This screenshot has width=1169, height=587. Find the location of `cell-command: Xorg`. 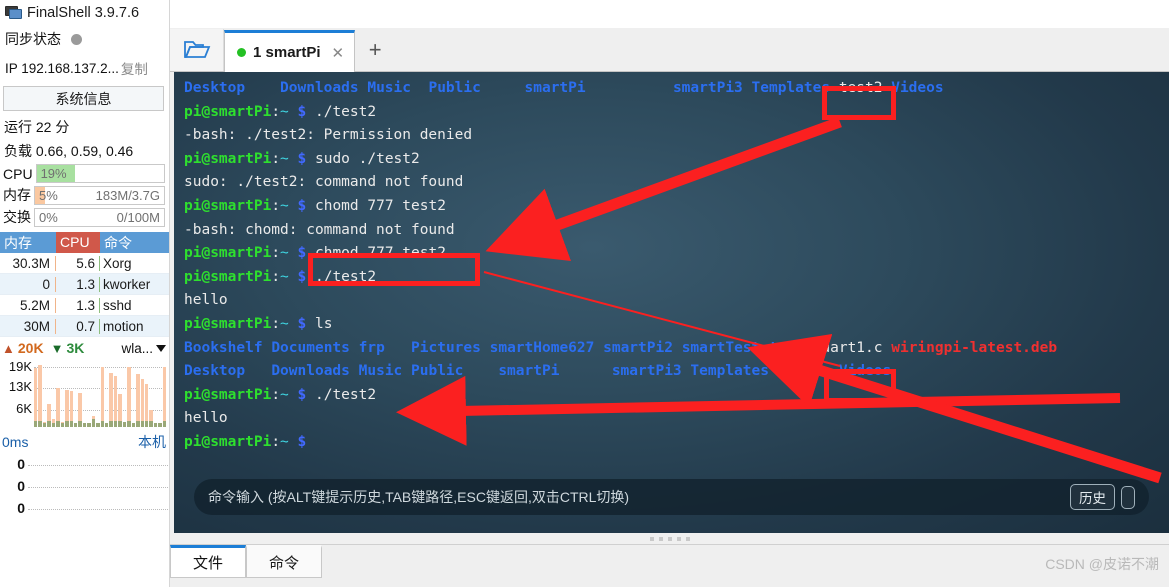

cell-command: Xorg is located at coordinates (117, 263).